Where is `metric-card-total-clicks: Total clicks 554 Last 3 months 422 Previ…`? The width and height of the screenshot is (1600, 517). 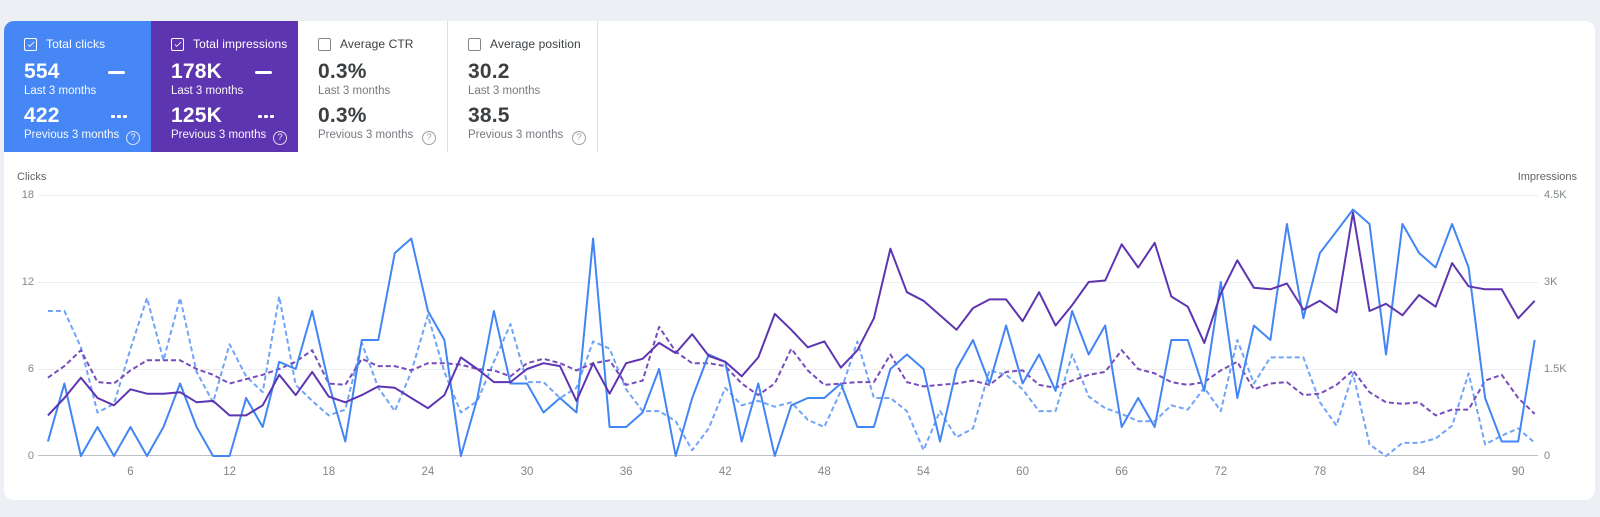
metric-card-total-clicks: Total clicks 554 Last 3 months 422 Previ… is located at coordinates (77, 86).